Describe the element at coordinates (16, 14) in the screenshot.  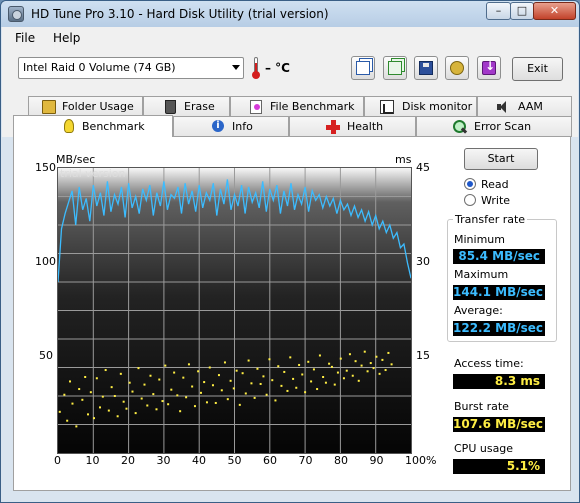
I see `hard-disk-icon` at that location.